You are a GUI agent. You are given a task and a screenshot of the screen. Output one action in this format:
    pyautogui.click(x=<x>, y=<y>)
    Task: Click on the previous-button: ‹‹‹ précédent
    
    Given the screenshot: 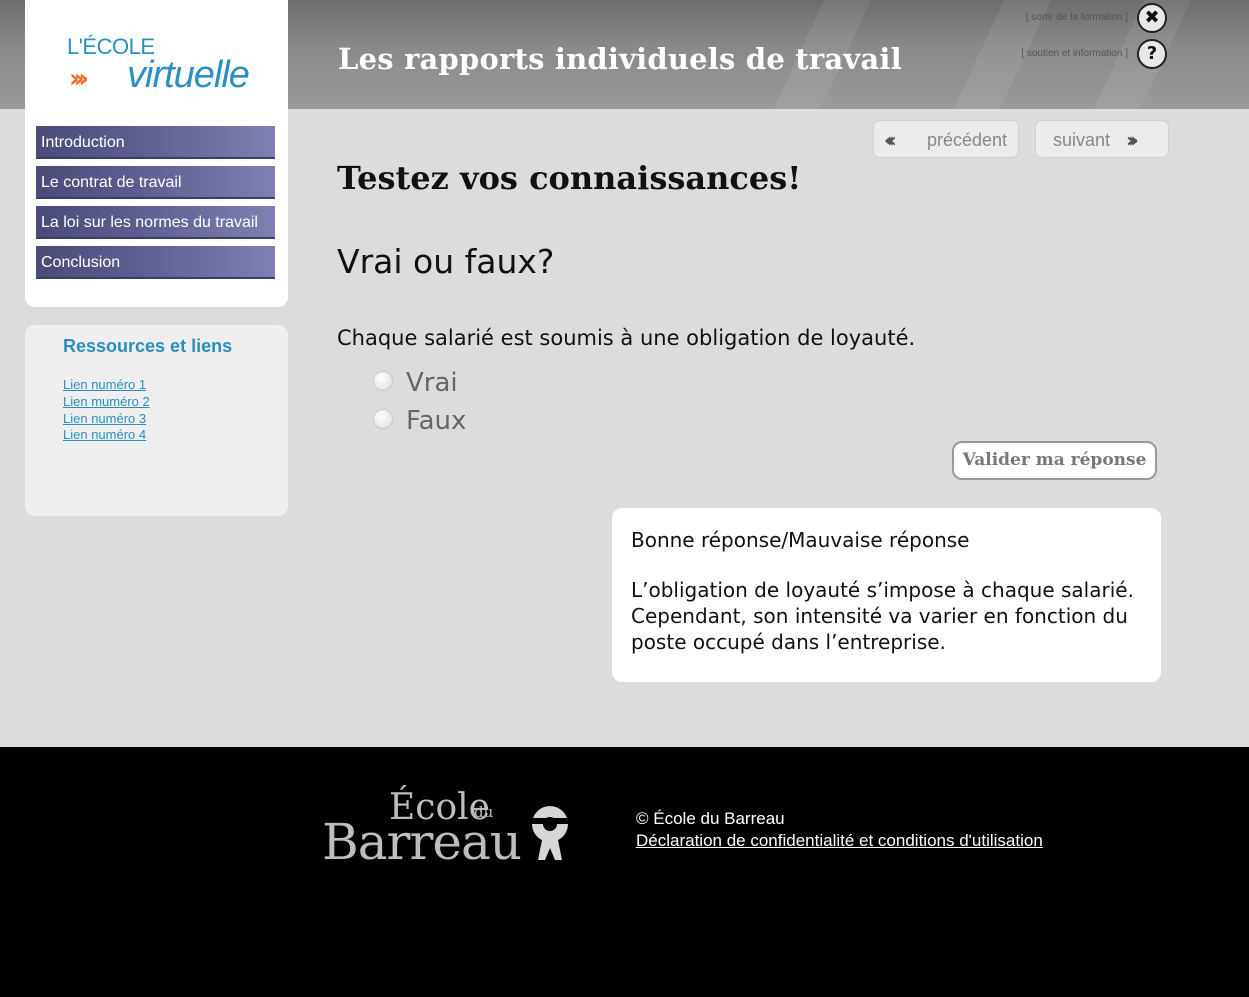 What is the action you would take?
    pyautogui.click(x=946, y=139)
    